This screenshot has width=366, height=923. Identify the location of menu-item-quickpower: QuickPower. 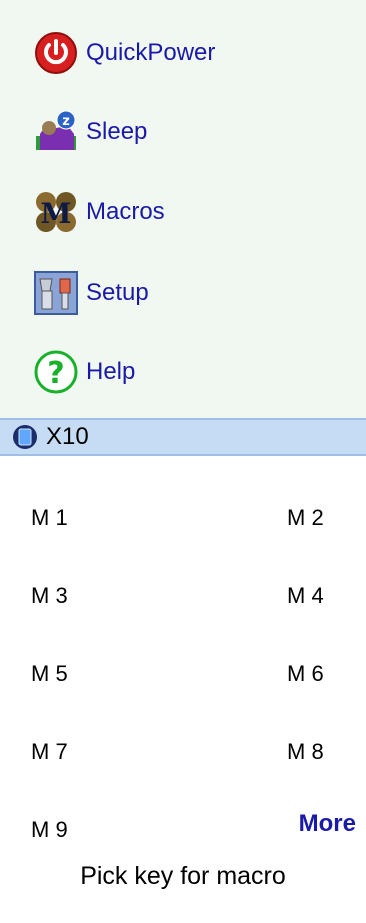
(124, 53).